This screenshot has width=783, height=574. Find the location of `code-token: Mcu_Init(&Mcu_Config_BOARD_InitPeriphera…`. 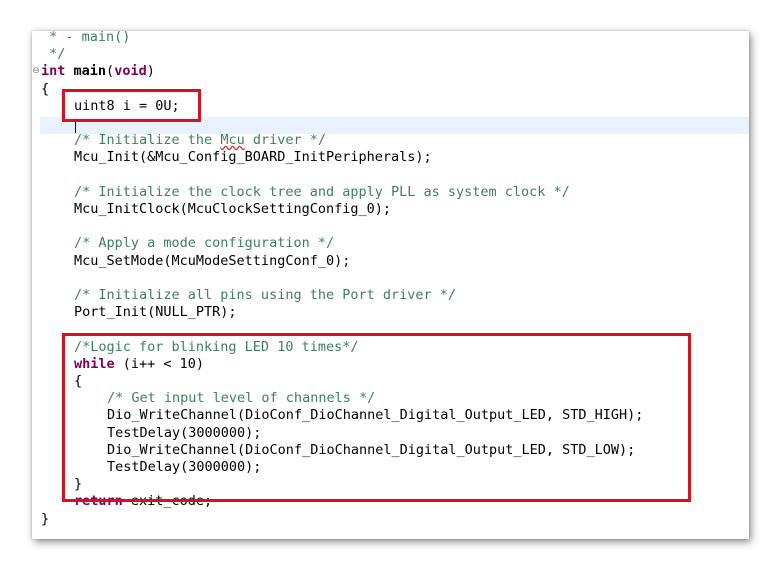

code-token: Mcu_Init(&Mcu_Config_BOARD_InitPeriphera… is located at coordinates (253, 157).